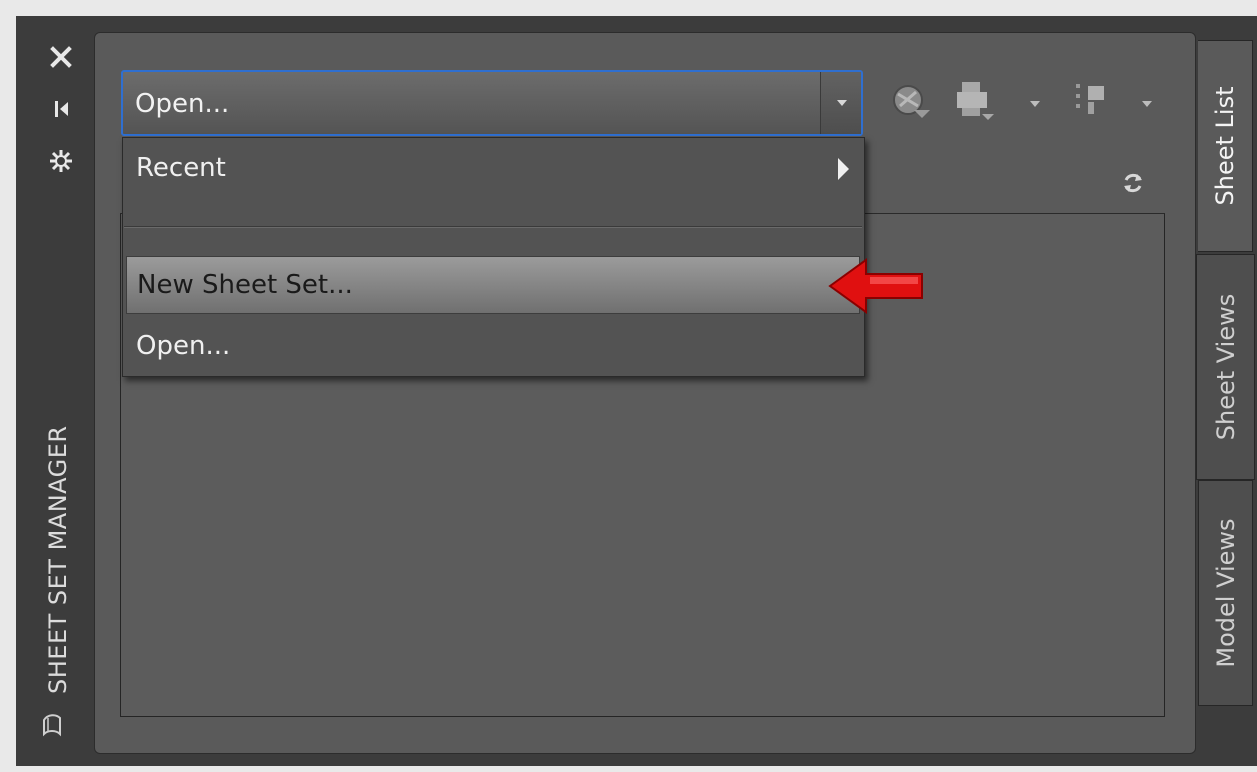 This screenshot has width=1257, height=772. What do you see at coordinates (58, 559) in the screenshot?
I see `palette-title: SHEET SET MANAGER` at bounding box center [58, 559].